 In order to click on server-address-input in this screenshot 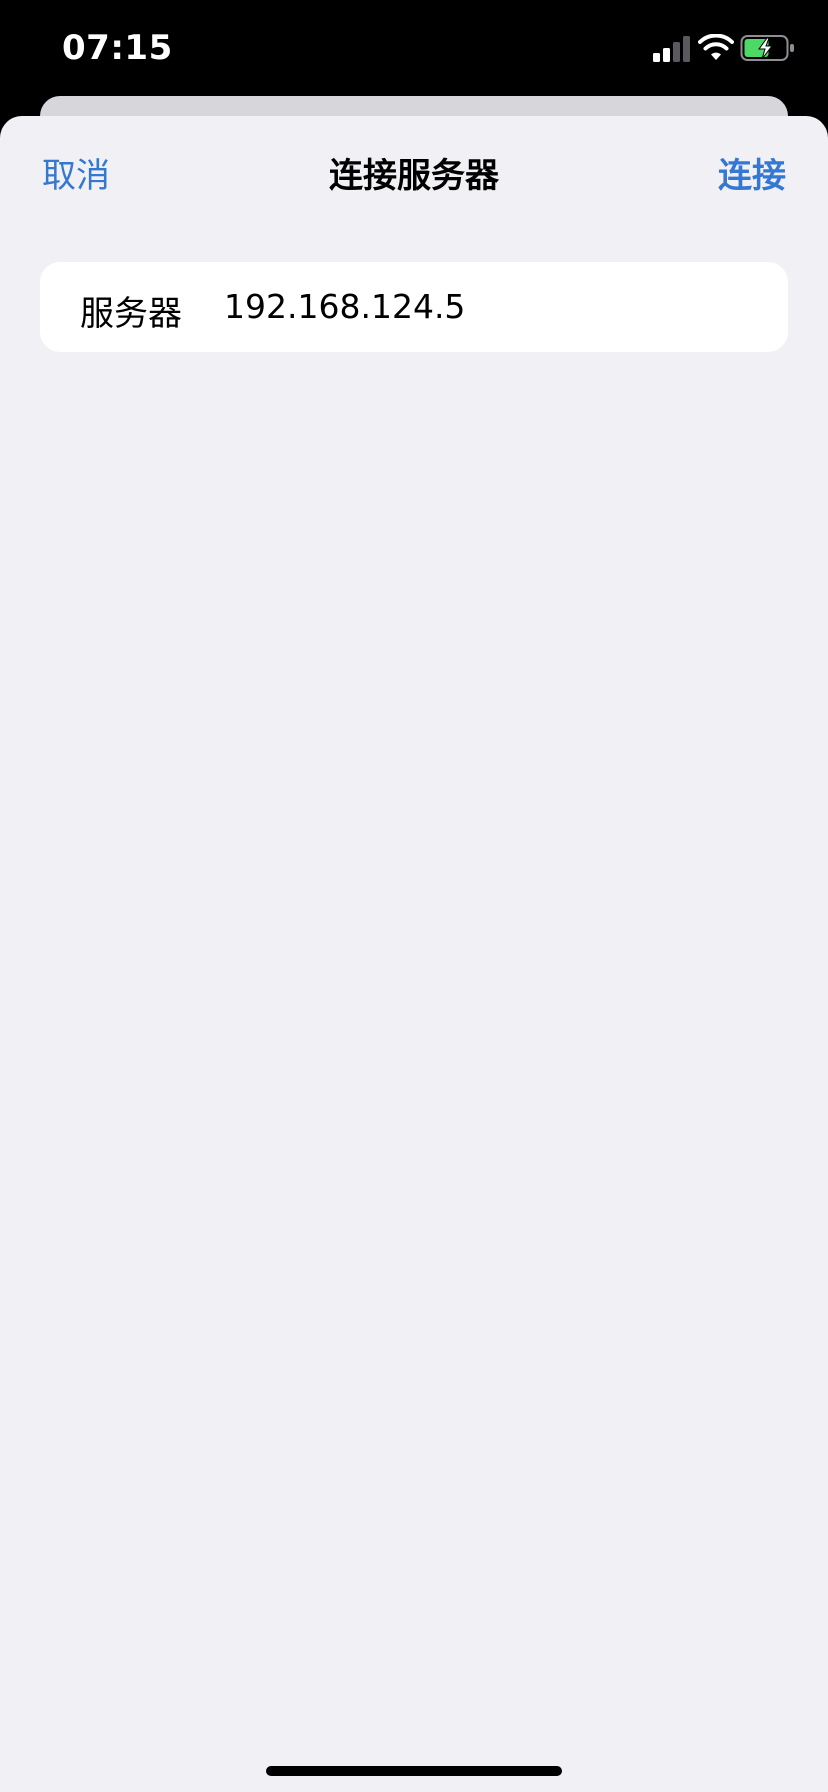, I will do `click(494, 306)`.